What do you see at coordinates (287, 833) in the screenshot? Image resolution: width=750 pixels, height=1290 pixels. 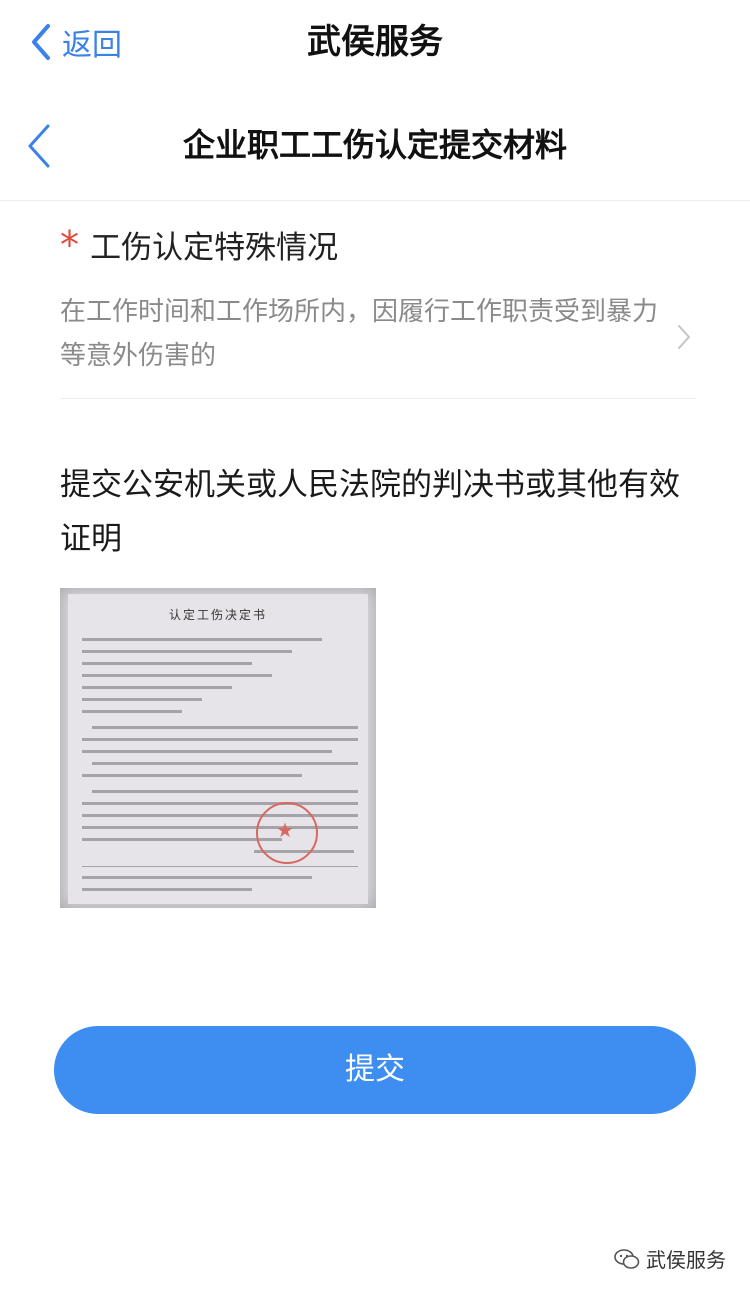 I see `red-seal` at bounding box center [287, 833].